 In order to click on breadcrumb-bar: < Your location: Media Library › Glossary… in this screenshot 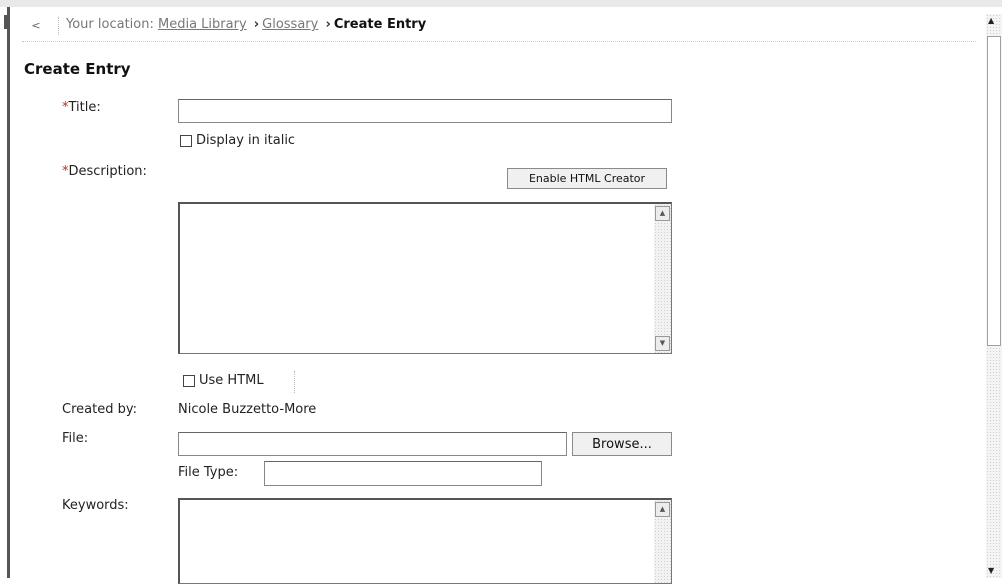, I will do `click(499, 27)`.